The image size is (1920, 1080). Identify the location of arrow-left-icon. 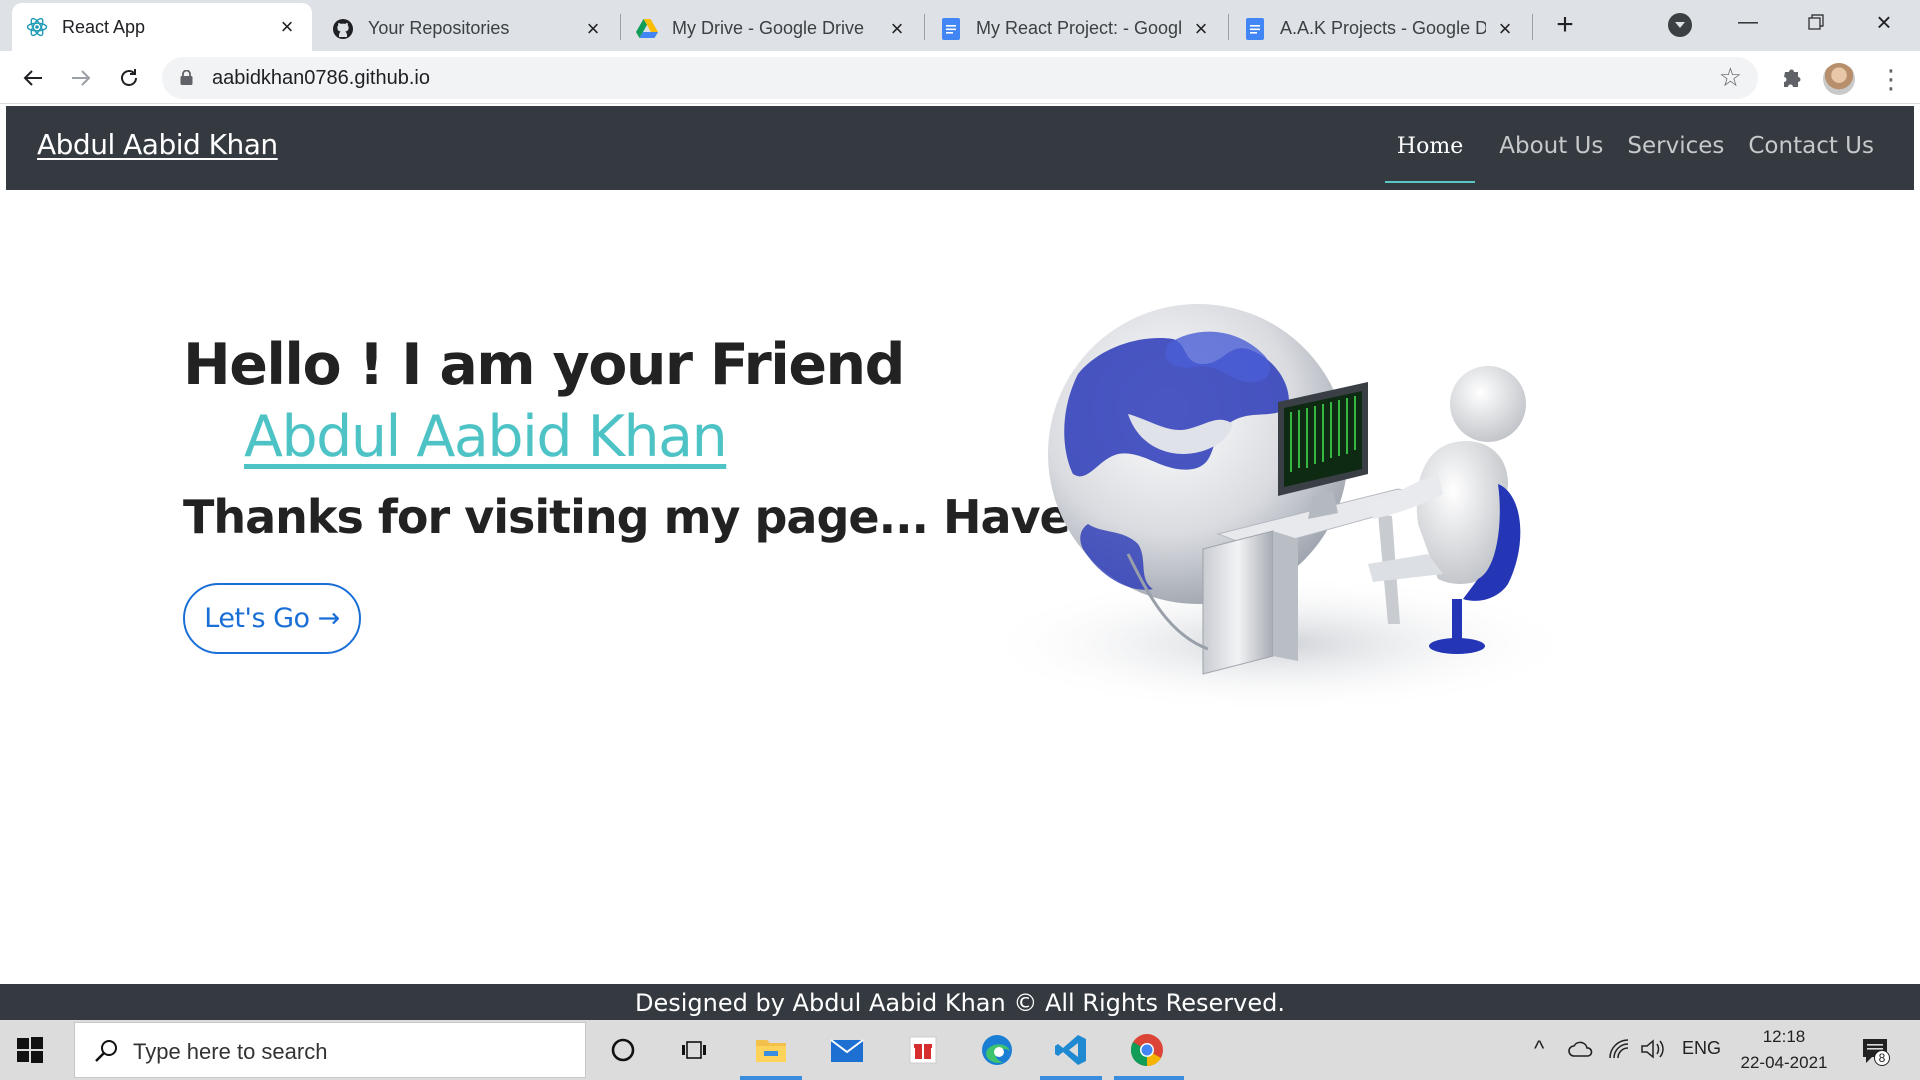
(32, 78).